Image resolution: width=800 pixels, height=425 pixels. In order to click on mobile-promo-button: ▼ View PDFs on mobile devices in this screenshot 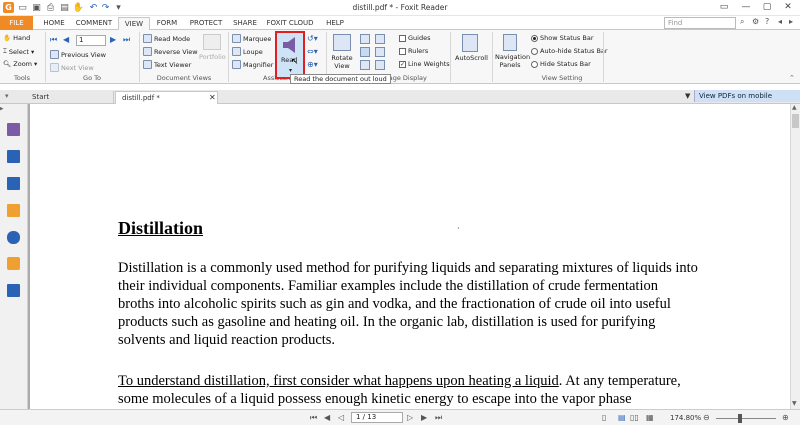, I will do `click(742, 101)`.